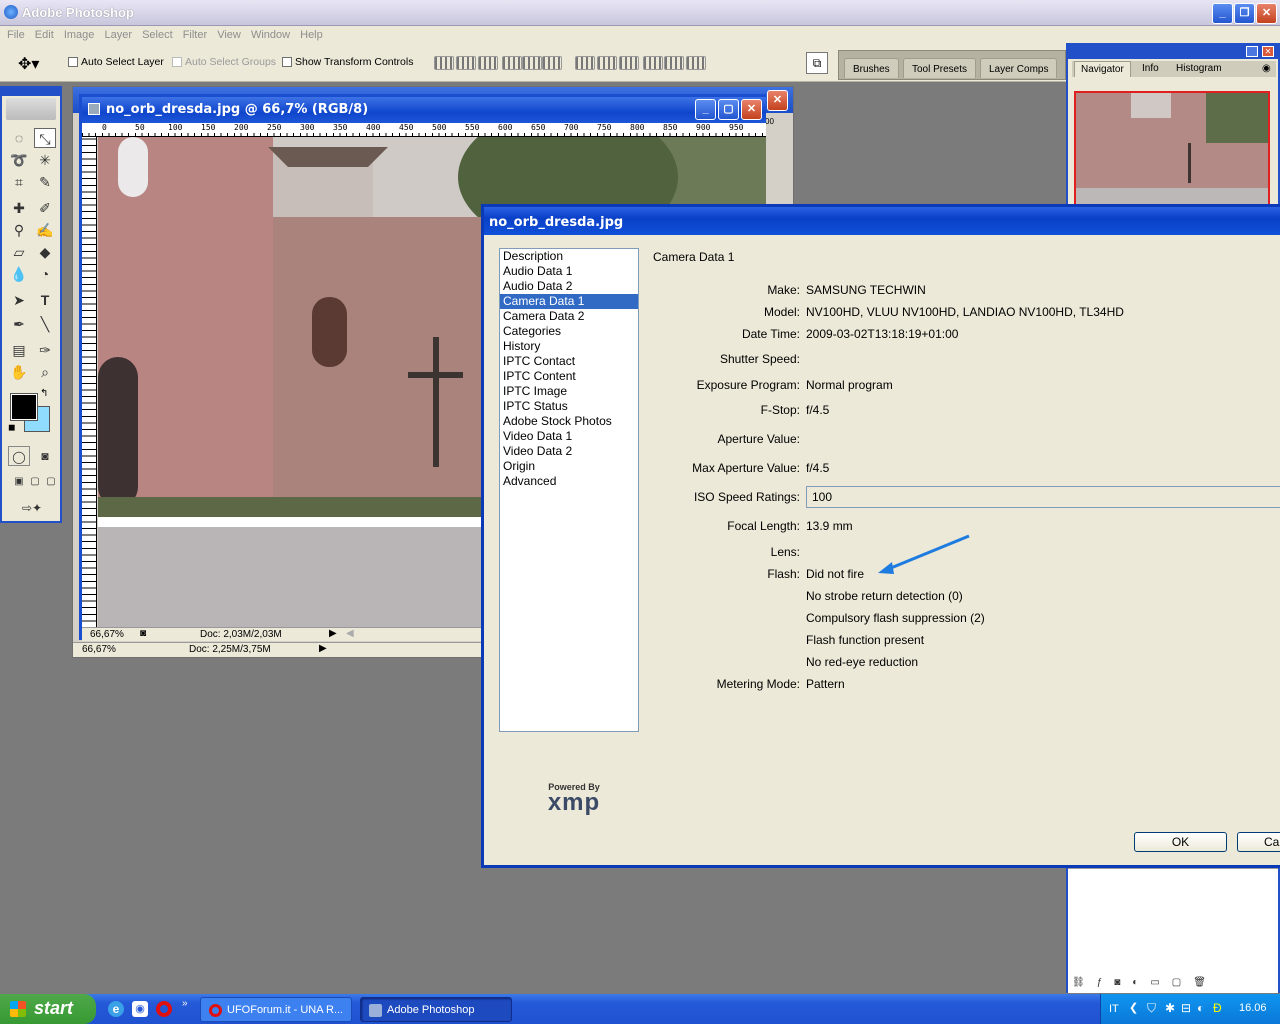  Describe the element at coordinates (1268, 51) in the screenshot. I see `navigator-close-icon: ✕` at that location.